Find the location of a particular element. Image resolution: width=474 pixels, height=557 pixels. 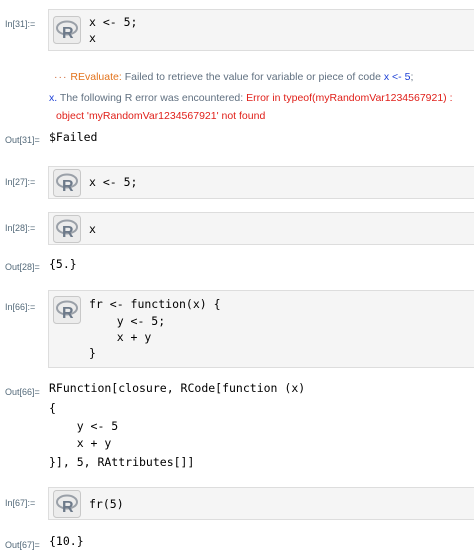

output-value: {10.} is located at coordinates (66, 541).